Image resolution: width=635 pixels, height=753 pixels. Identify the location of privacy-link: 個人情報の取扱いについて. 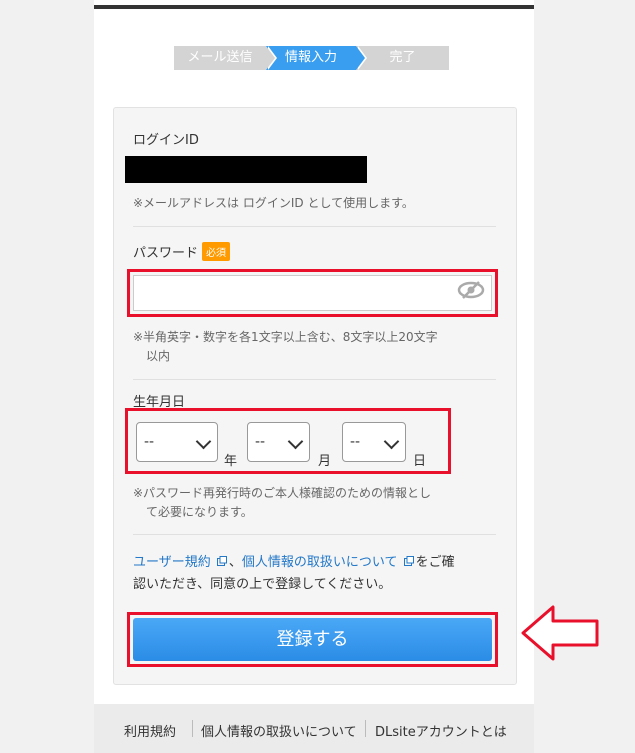
(320, 562).